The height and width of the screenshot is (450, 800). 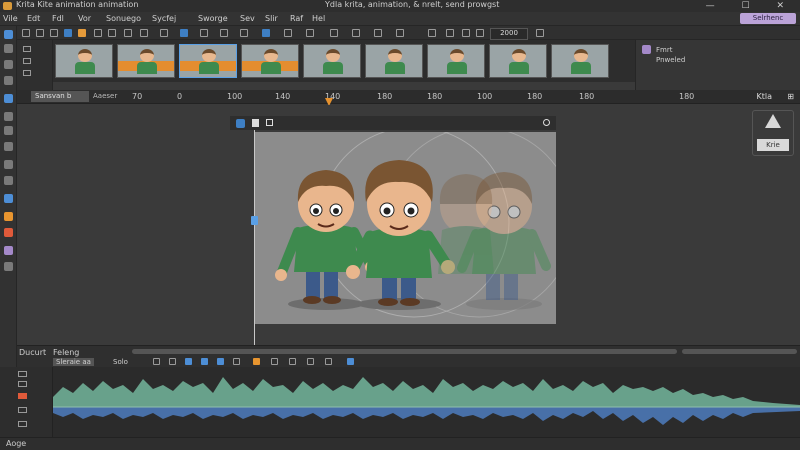 What do you see at coordinates (310, 361) in the screenshot?
I see `audio-icon` at bounding box center [310, 361].